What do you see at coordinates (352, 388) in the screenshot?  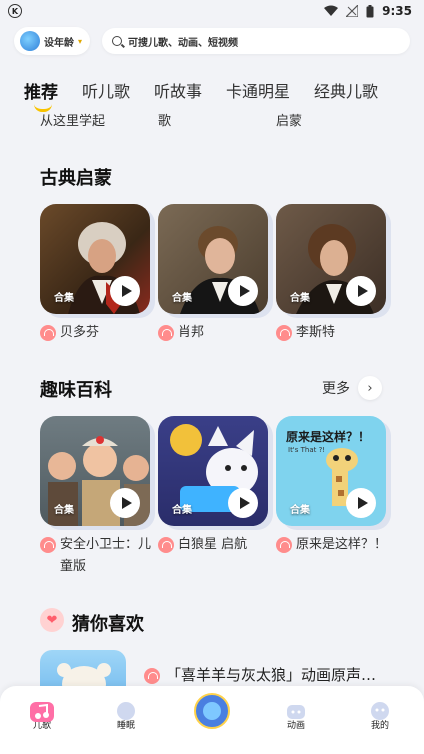 I see `more-button: 更多 ›` at bounding box center [352, 388].